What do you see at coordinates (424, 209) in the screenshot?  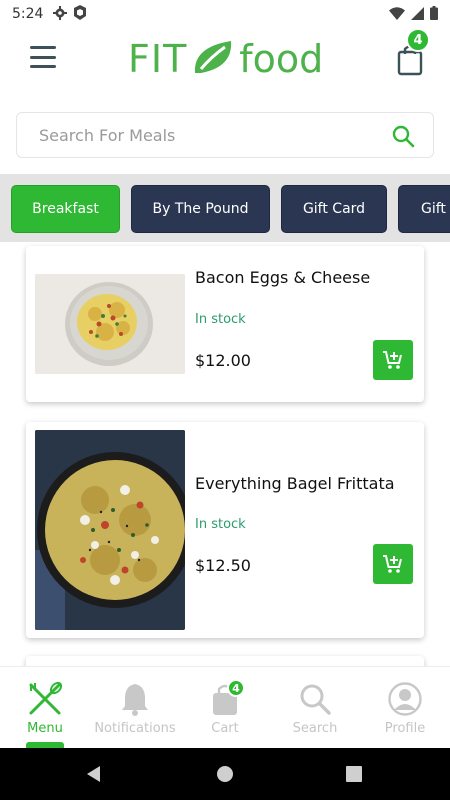 I see `category-tab-gift: Gift` at bounding box center [424, 209].